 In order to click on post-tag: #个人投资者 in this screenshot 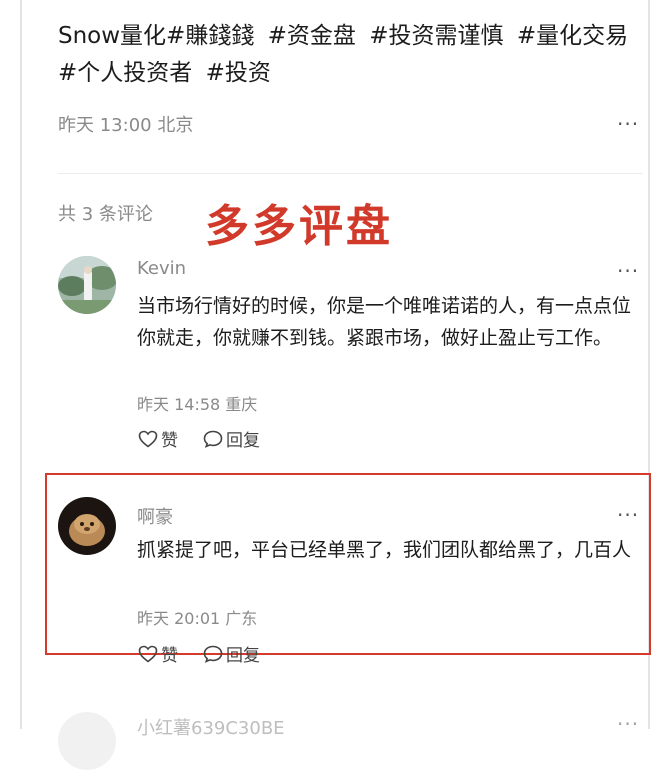, I will do `click(125, 73)`.